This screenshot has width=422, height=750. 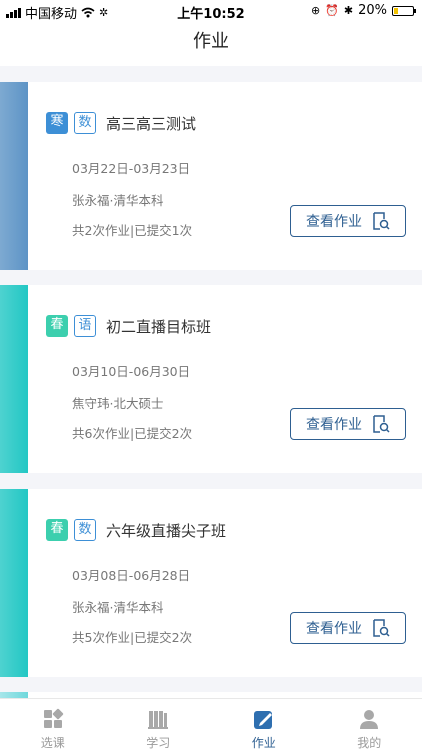 What do you see at coordinates (159, 326) in the screenshot?
I see `course-name: 初二直播目标班` at bounding box center [159, 326].